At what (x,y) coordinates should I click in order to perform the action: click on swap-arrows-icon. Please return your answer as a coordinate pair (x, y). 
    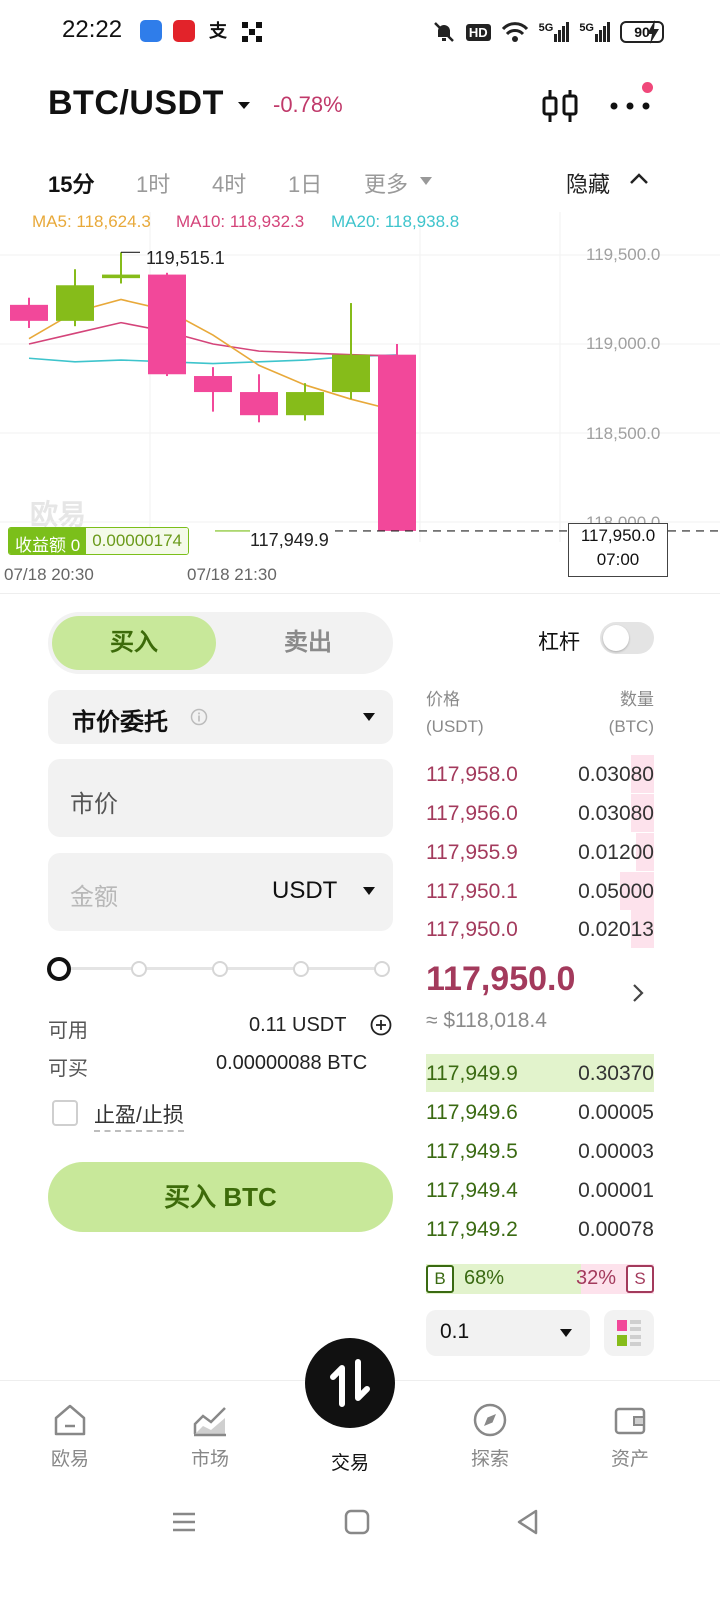
    Looking at the image, I should click on (350, 1383).